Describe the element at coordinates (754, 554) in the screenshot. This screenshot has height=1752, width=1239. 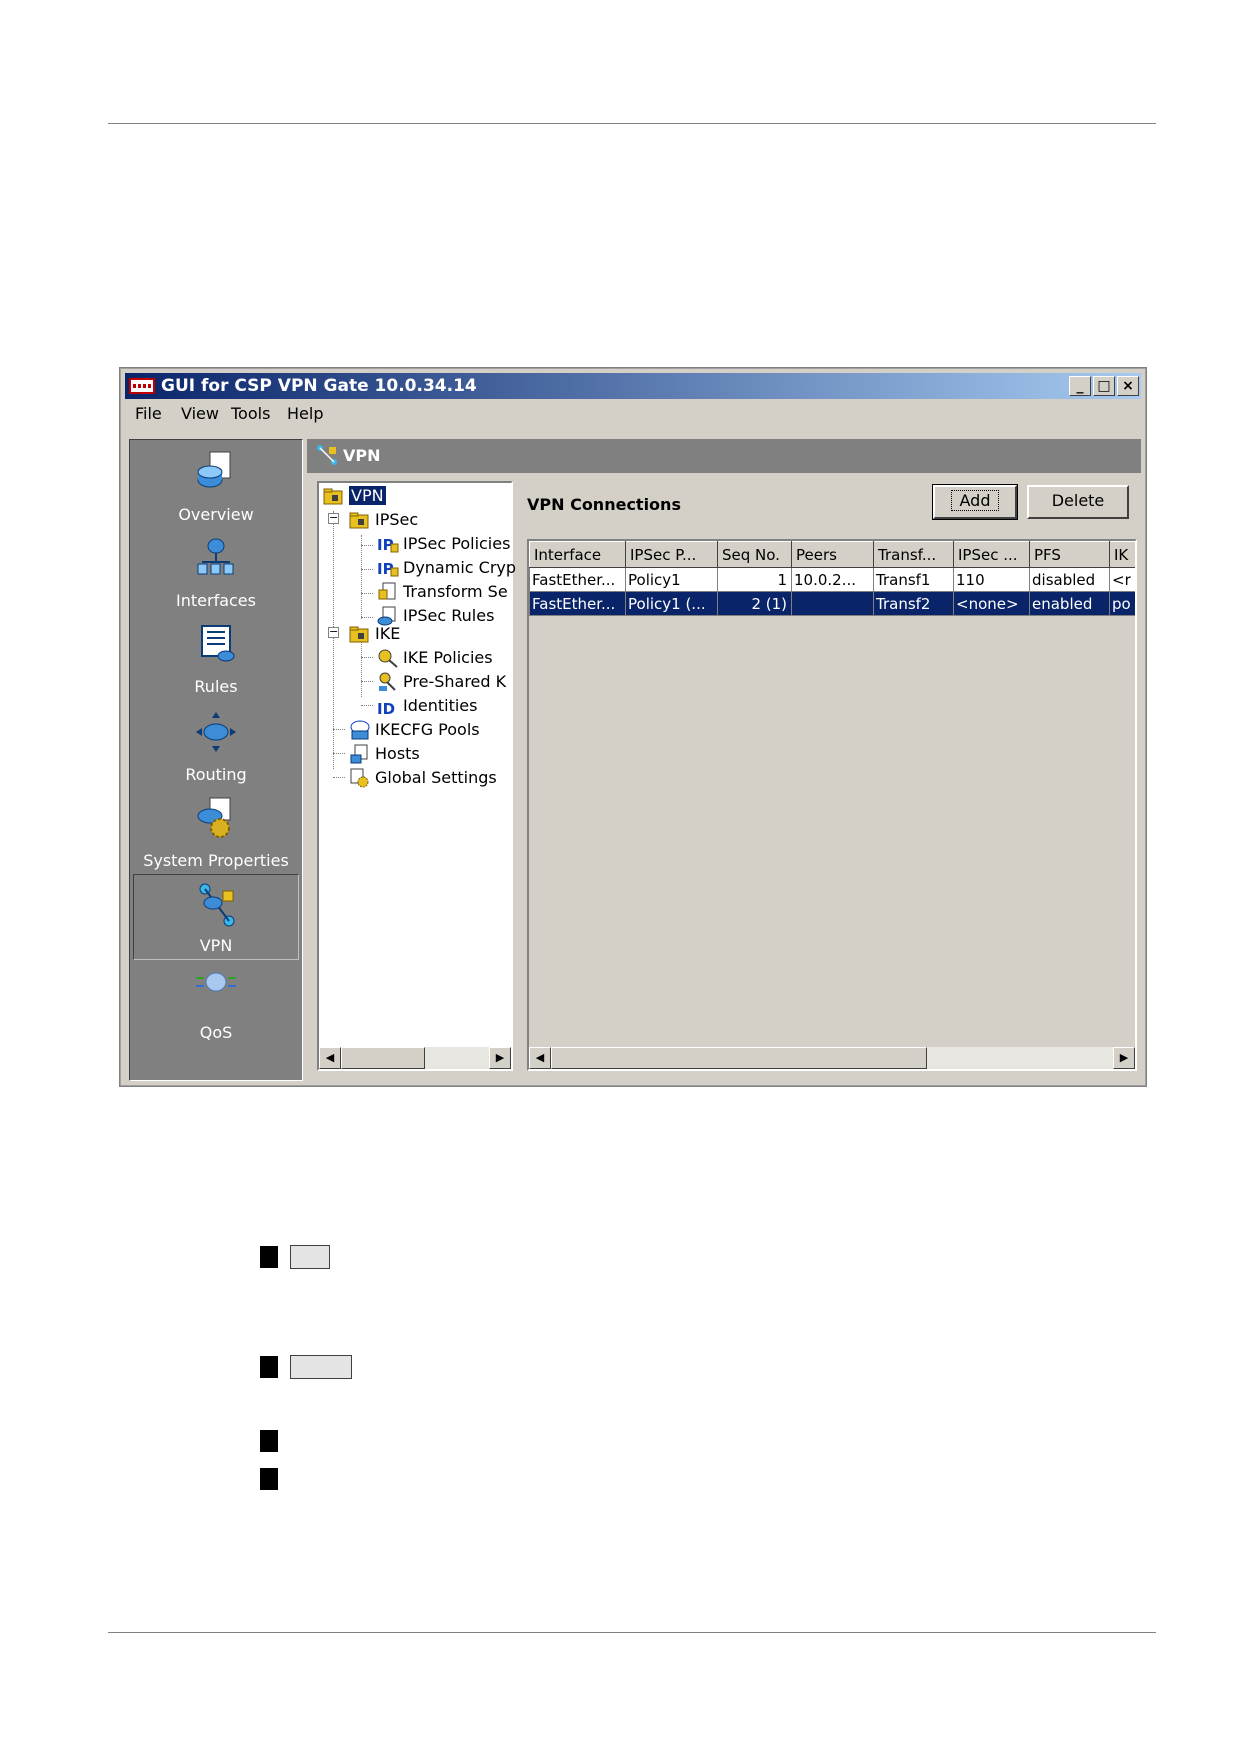
I see `column-header-seq-no: Seq No.` at that location.